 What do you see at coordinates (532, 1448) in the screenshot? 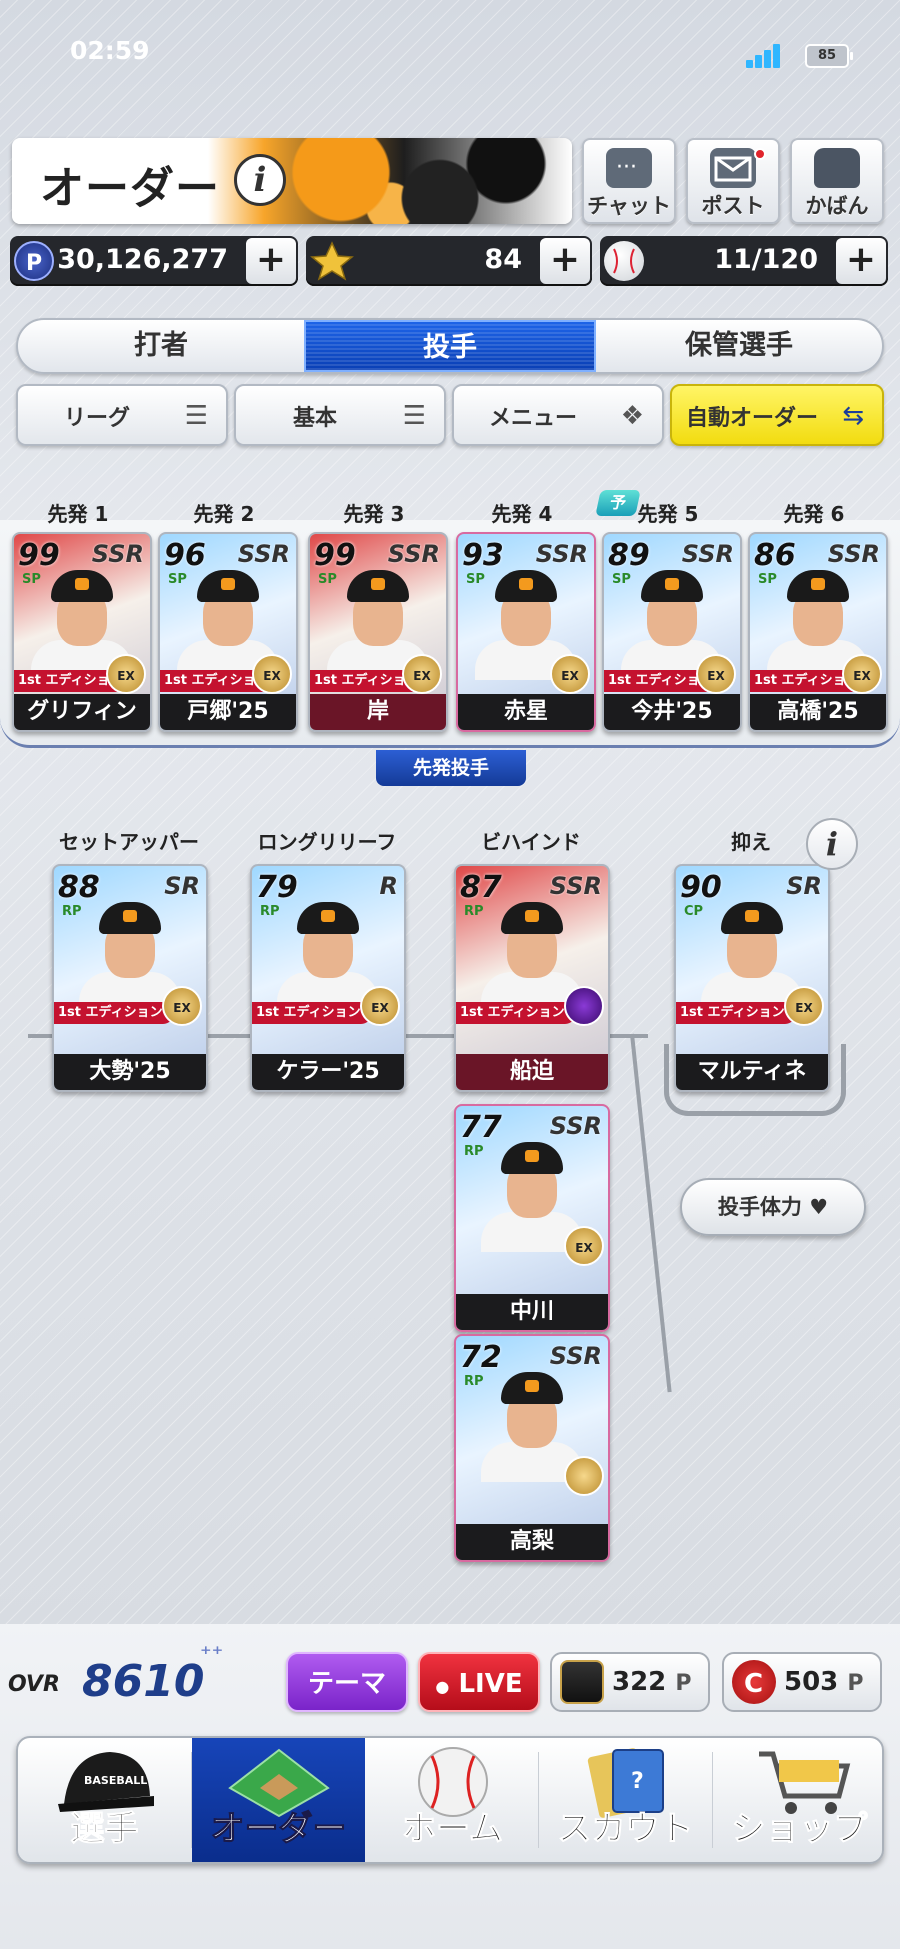
I see `bench-card: 72 RP SSR 高梨` at bounding box center [532, 1448].